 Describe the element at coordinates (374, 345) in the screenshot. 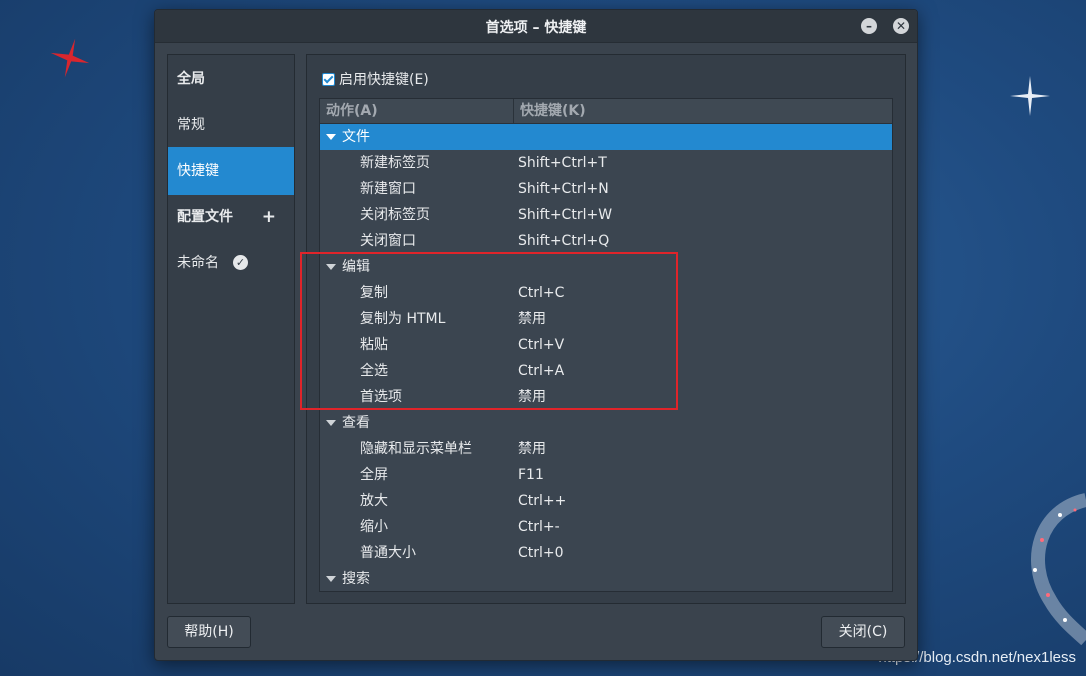

I see `action-label: 粘贴` at that location.